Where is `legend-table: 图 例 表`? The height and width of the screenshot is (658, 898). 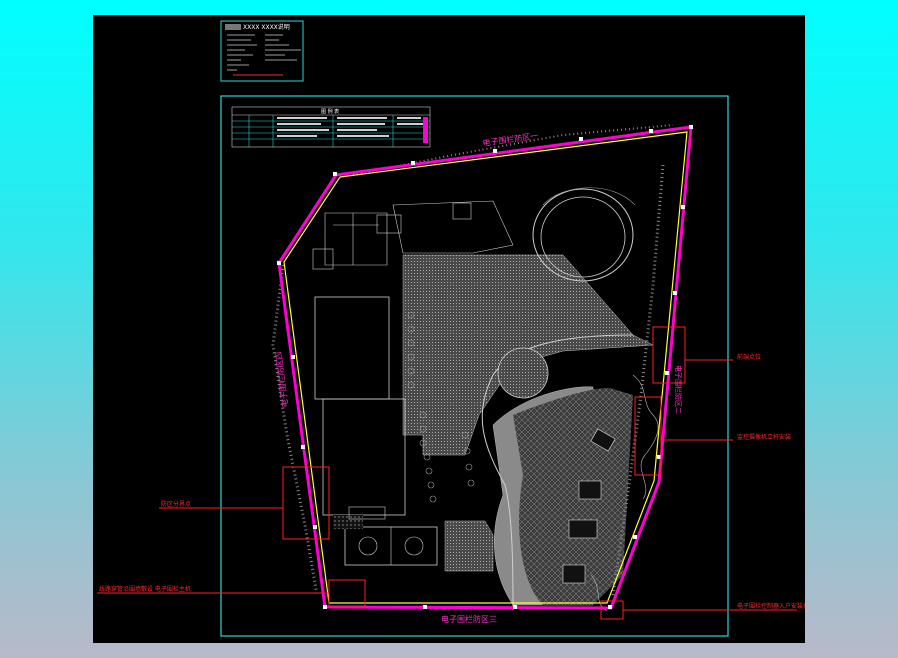
legend-table: 图 例 表 is located at coordinates (331, 127).